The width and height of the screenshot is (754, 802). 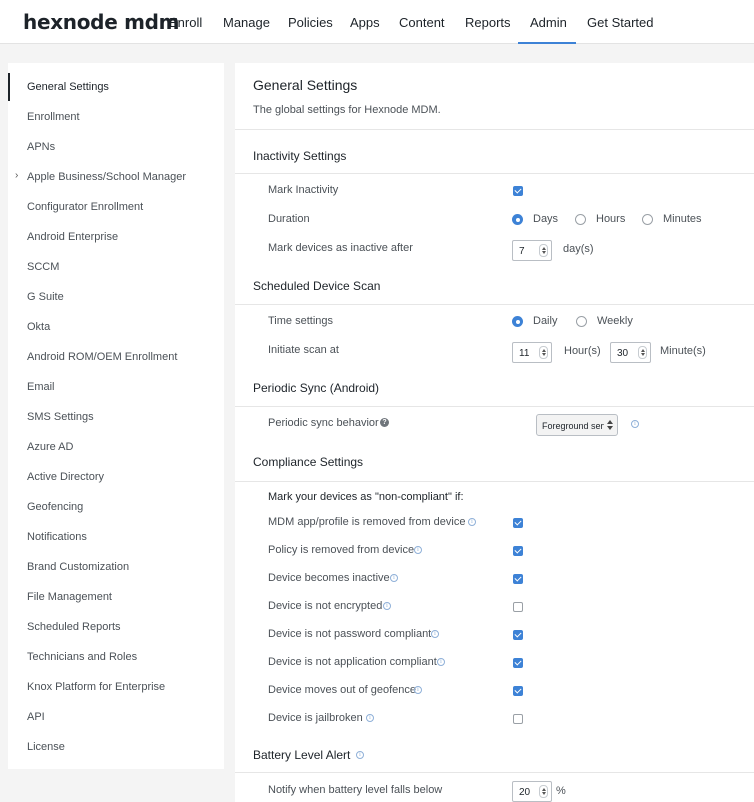 What do you see at coordinates (352, 662) in the screenshot?
I see `compliance-item-label: Device is not application compliant` at bounding box center [352, 662].